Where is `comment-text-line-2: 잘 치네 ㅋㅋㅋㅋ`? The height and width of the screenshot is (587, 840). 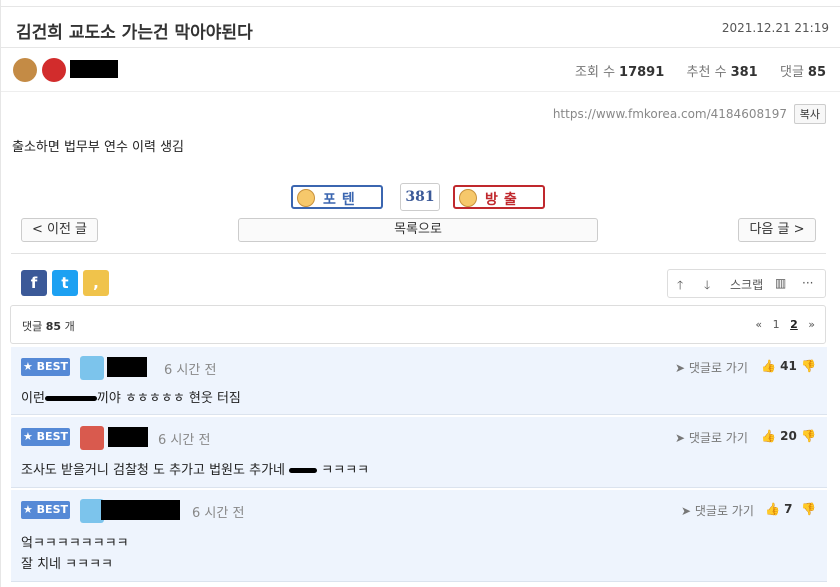
comment-text-line-2: 잘 치네 ㅋㅋㅋㅋ is located at coordinates (67, 564).